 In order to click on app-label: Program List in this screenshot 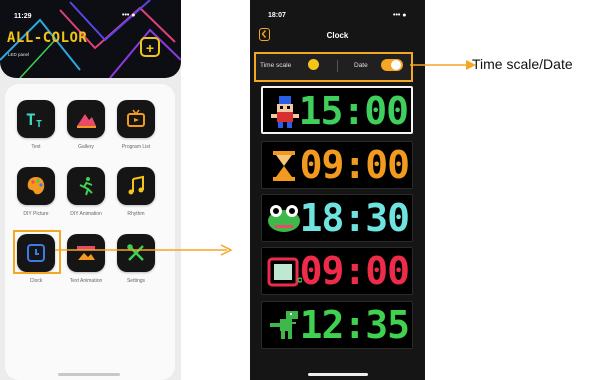, I will do `click(136, 147)`.